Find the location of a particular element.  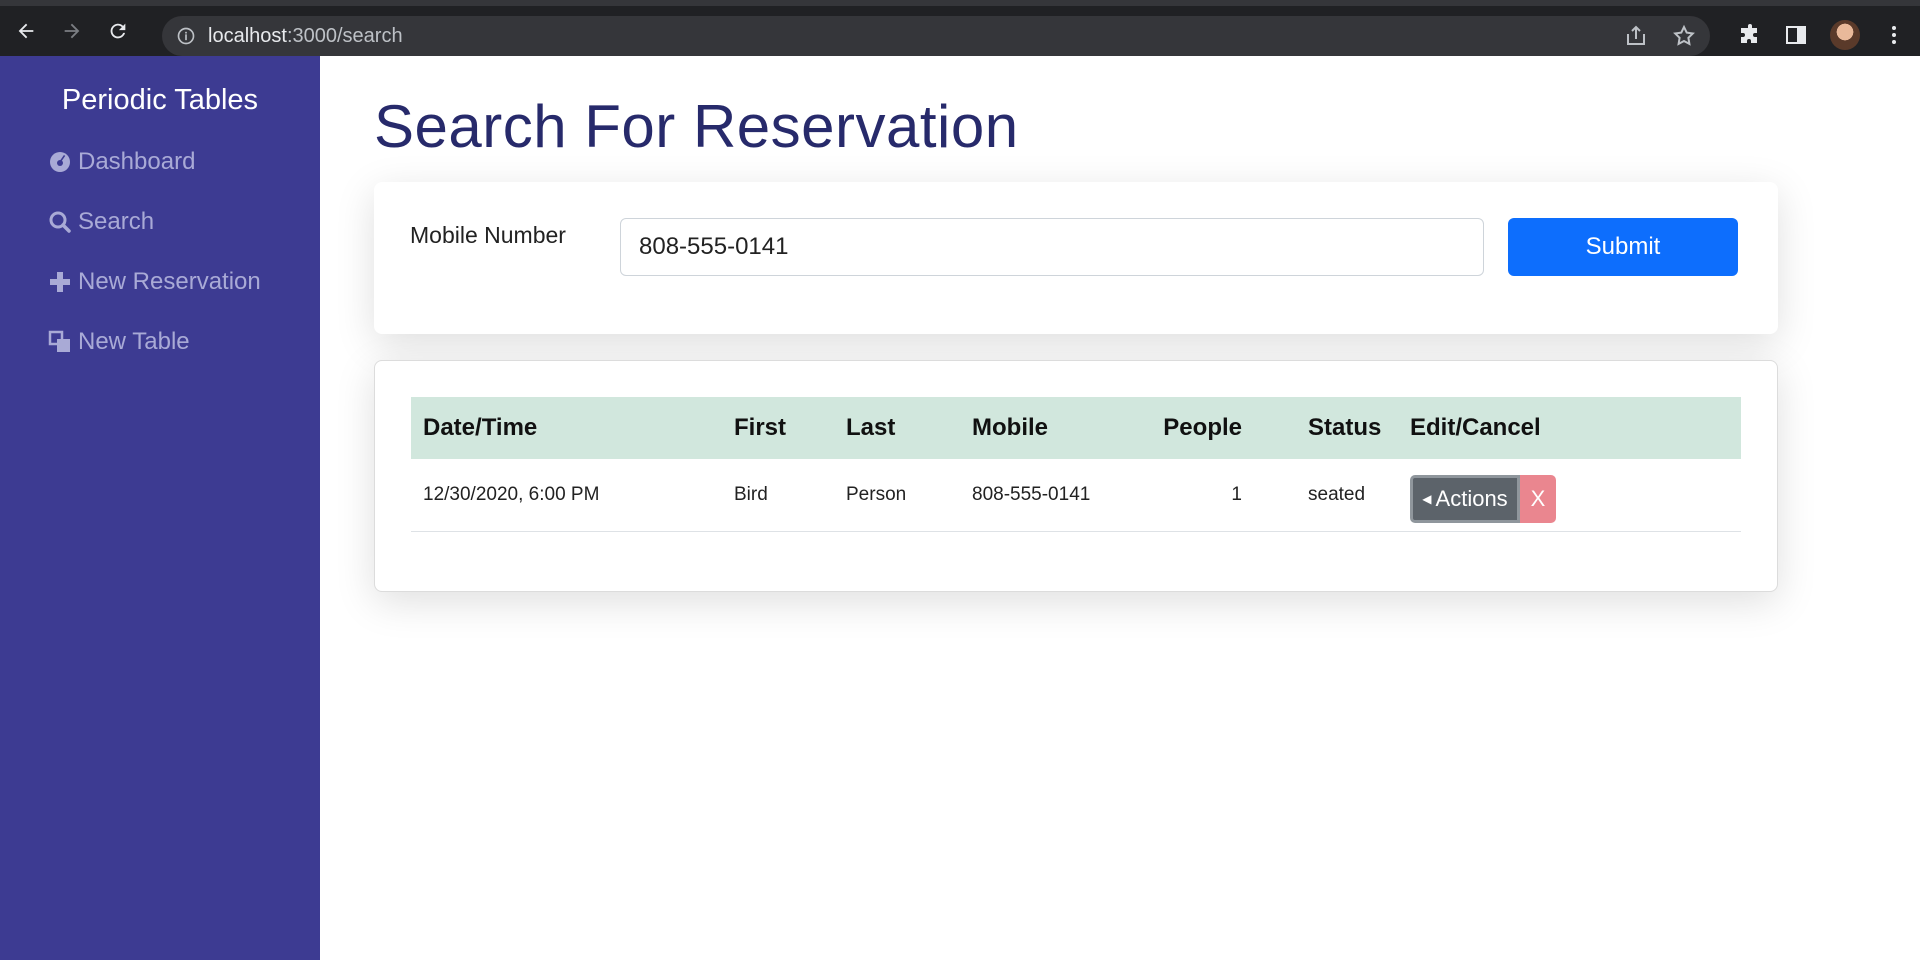

profile-avatar is located at coordinates (1845, 35).